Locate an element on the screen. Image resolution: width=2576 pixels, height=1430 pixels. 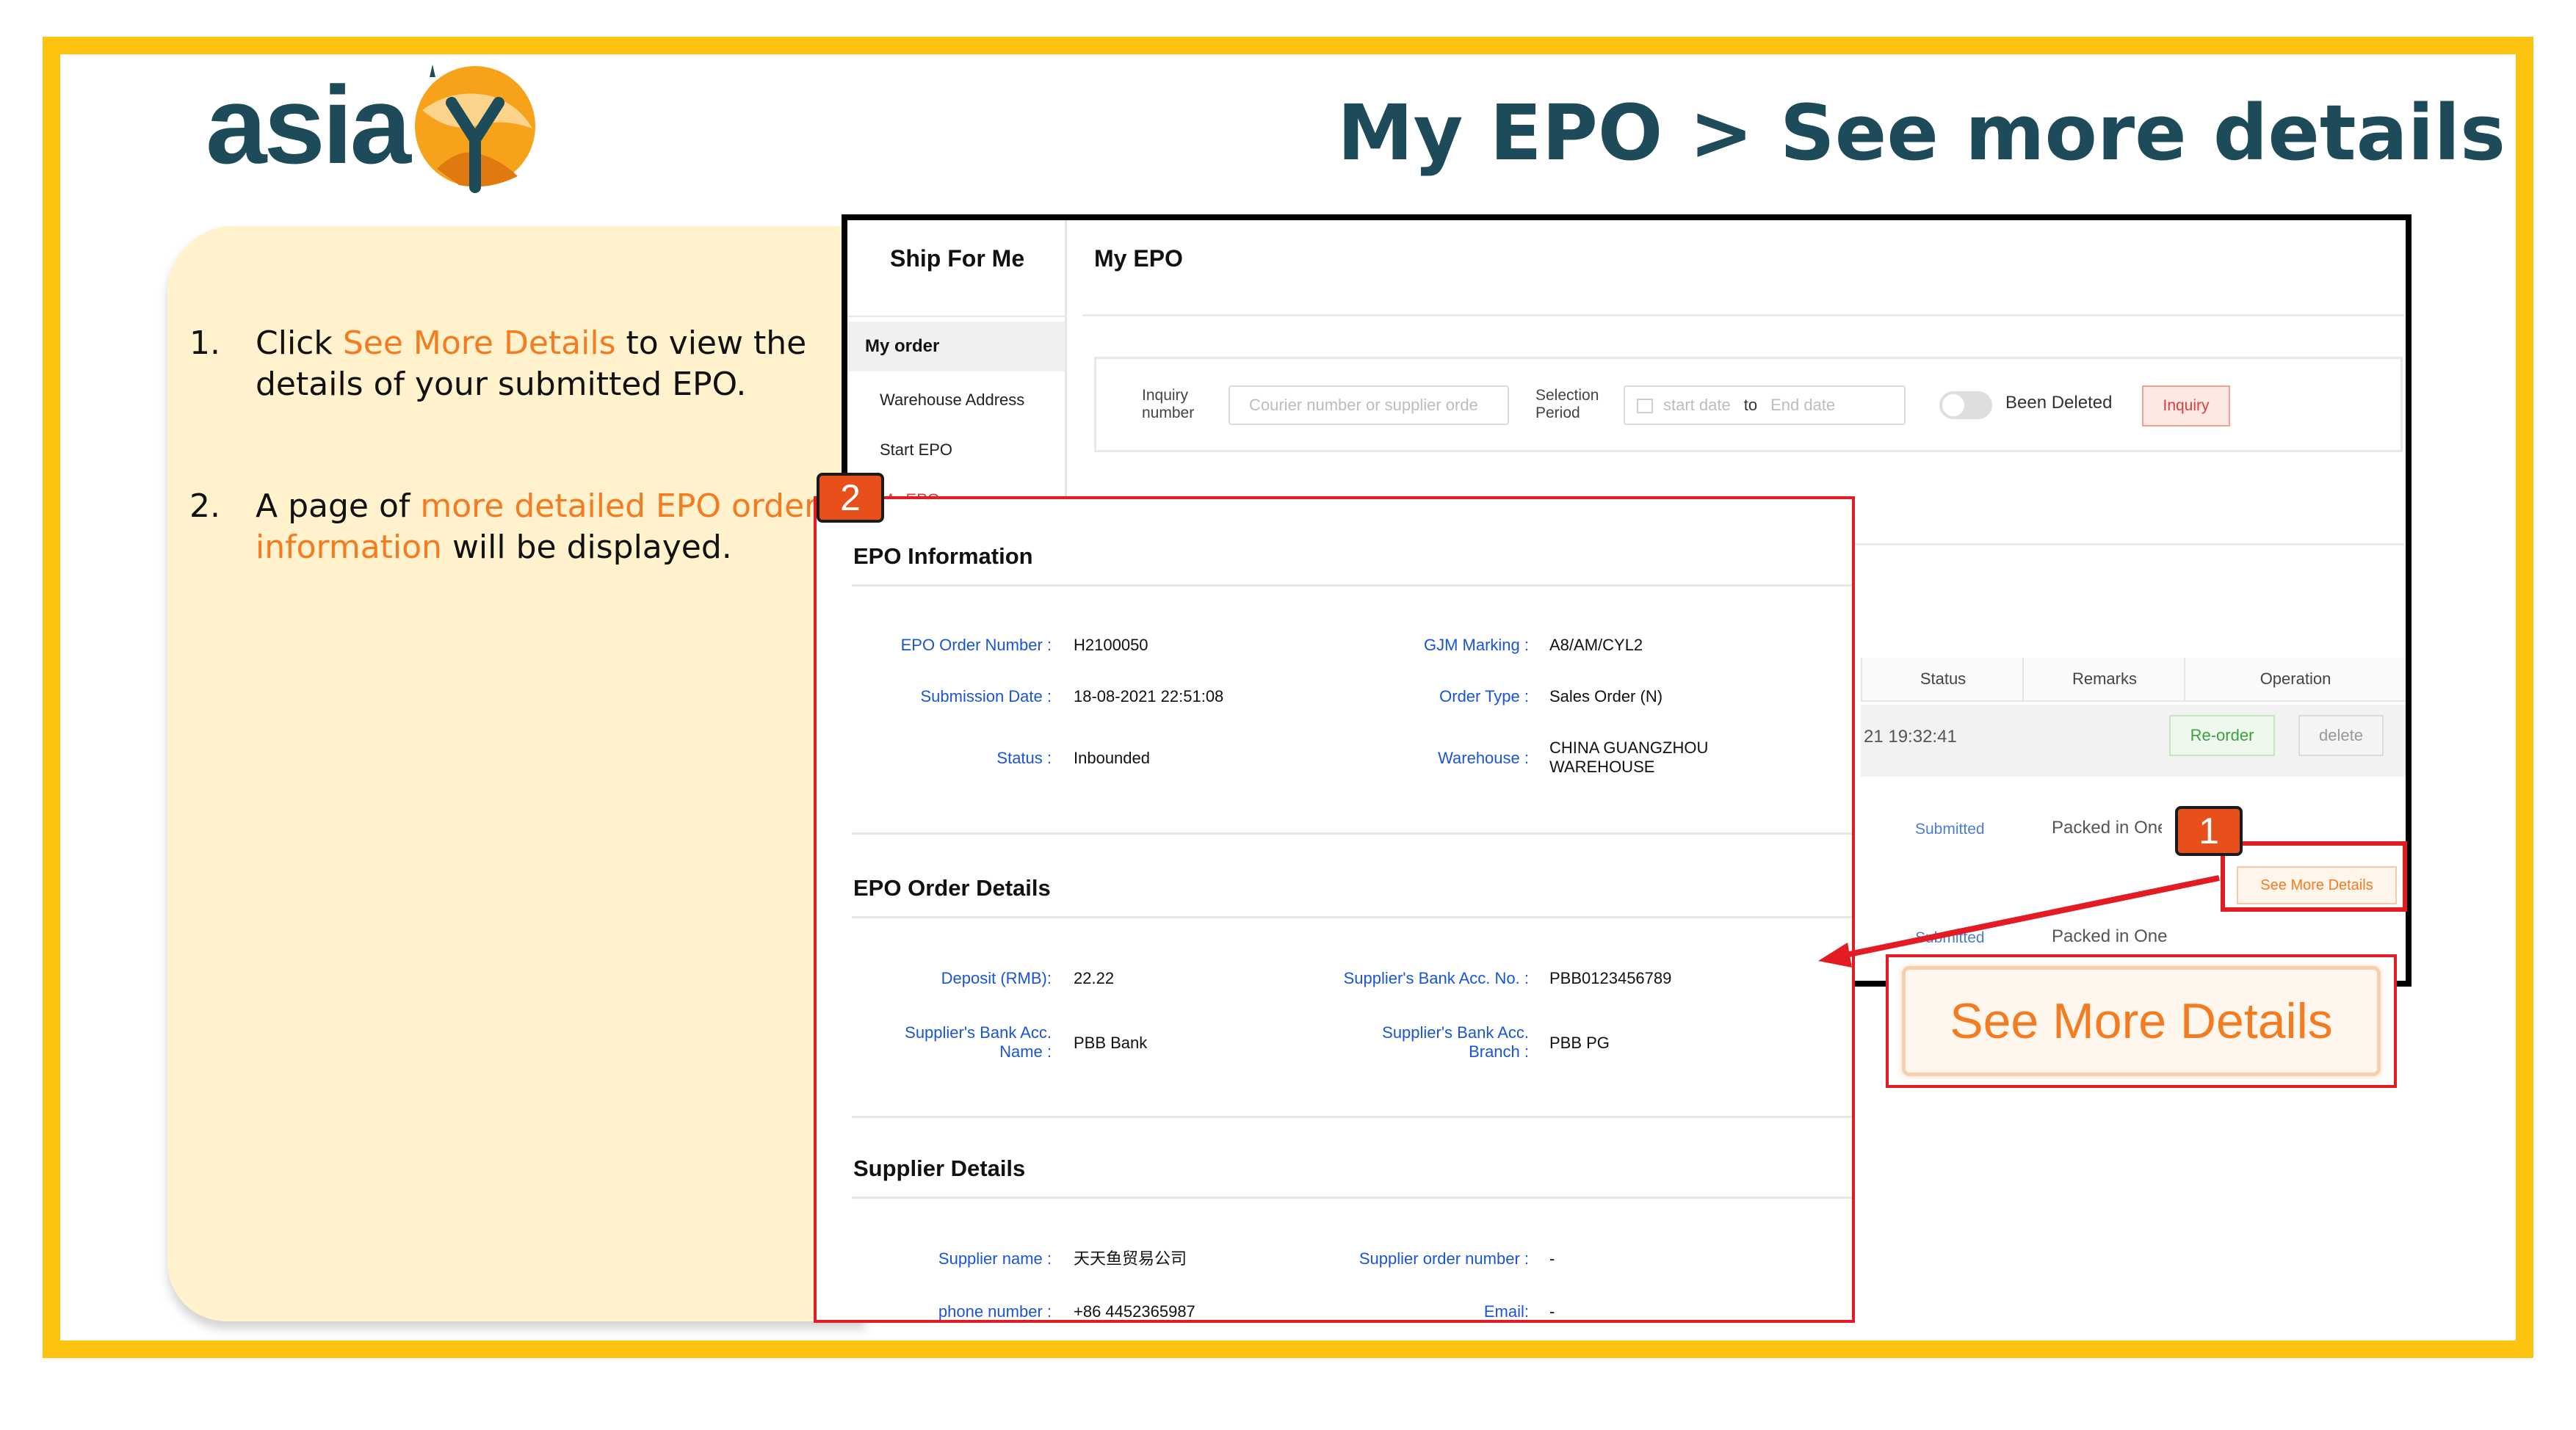
step-text-pre: A page of is located at coordinates (338, 506).